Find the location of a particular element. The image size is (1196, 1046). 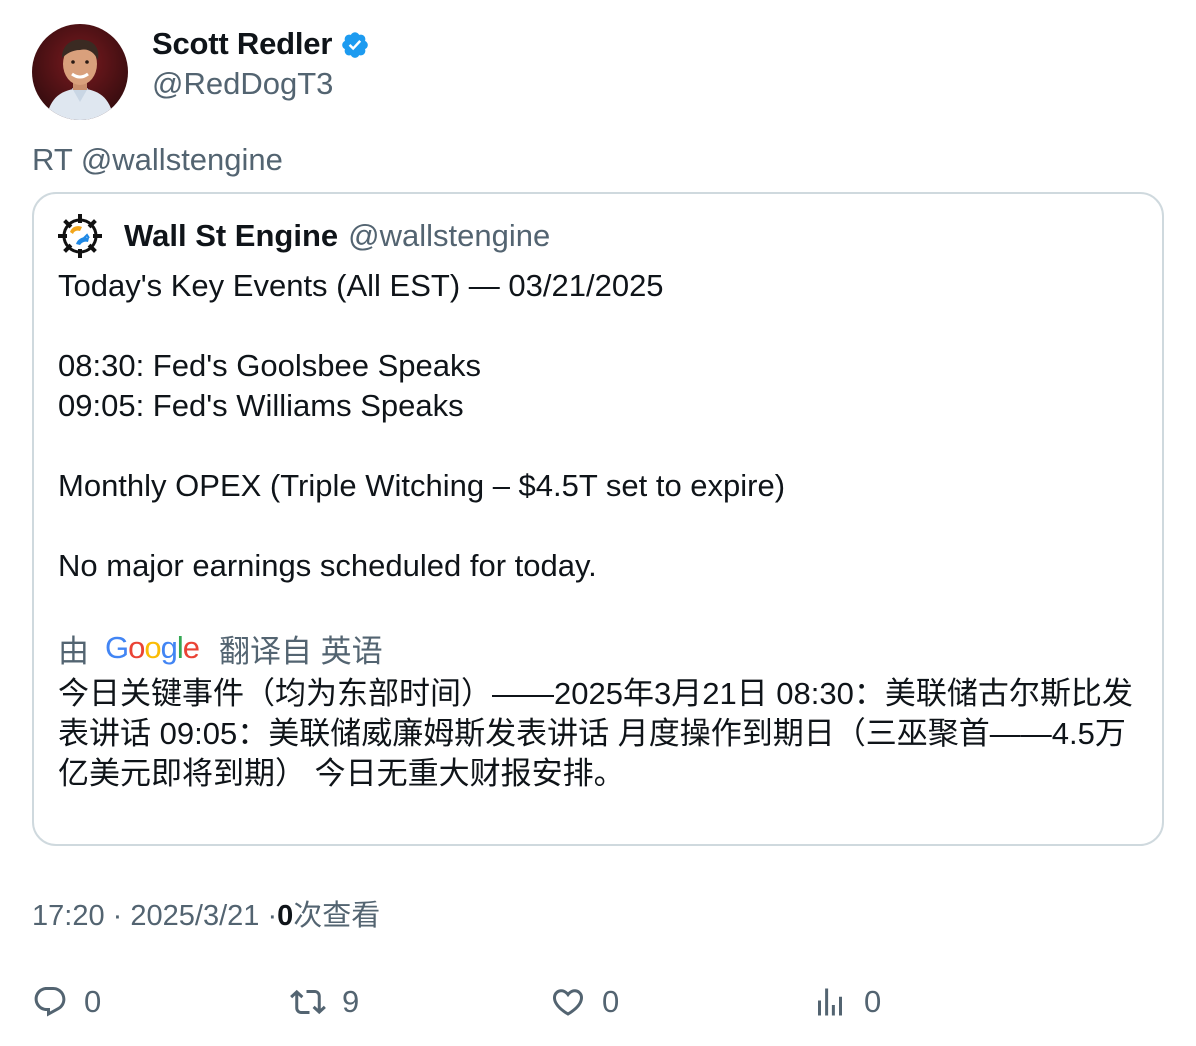

views-action-count: 0 is located at coordinates (873, 1001).